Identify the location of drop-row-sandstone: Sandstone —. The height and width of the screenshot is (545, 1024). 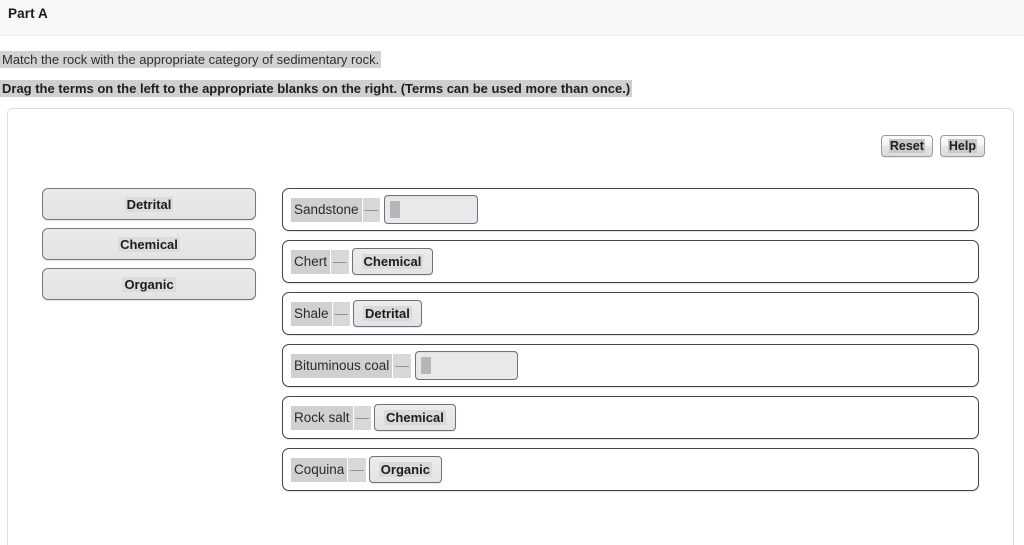
(630, 209).